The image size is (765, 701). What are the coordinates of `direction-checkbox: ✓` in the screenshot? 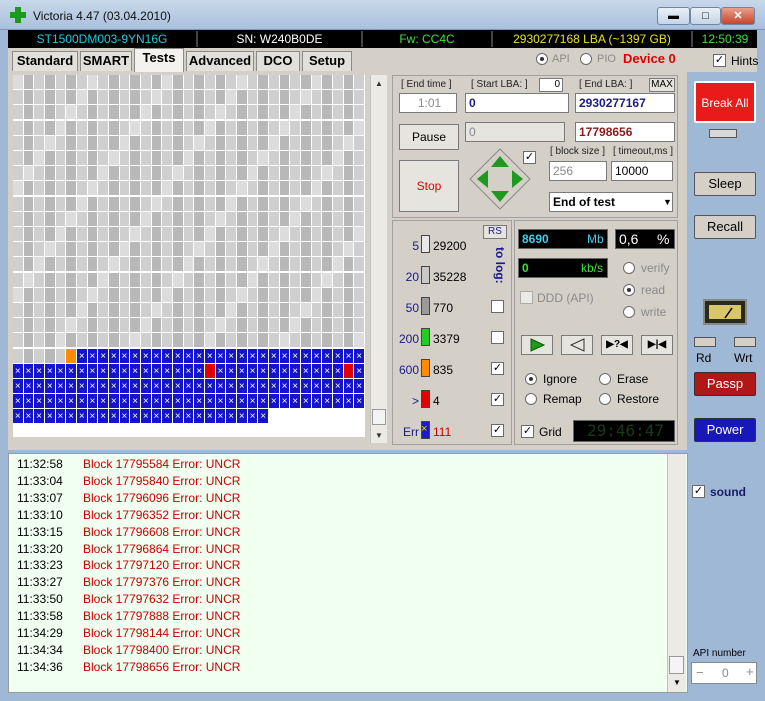 It's located at (529, 157).